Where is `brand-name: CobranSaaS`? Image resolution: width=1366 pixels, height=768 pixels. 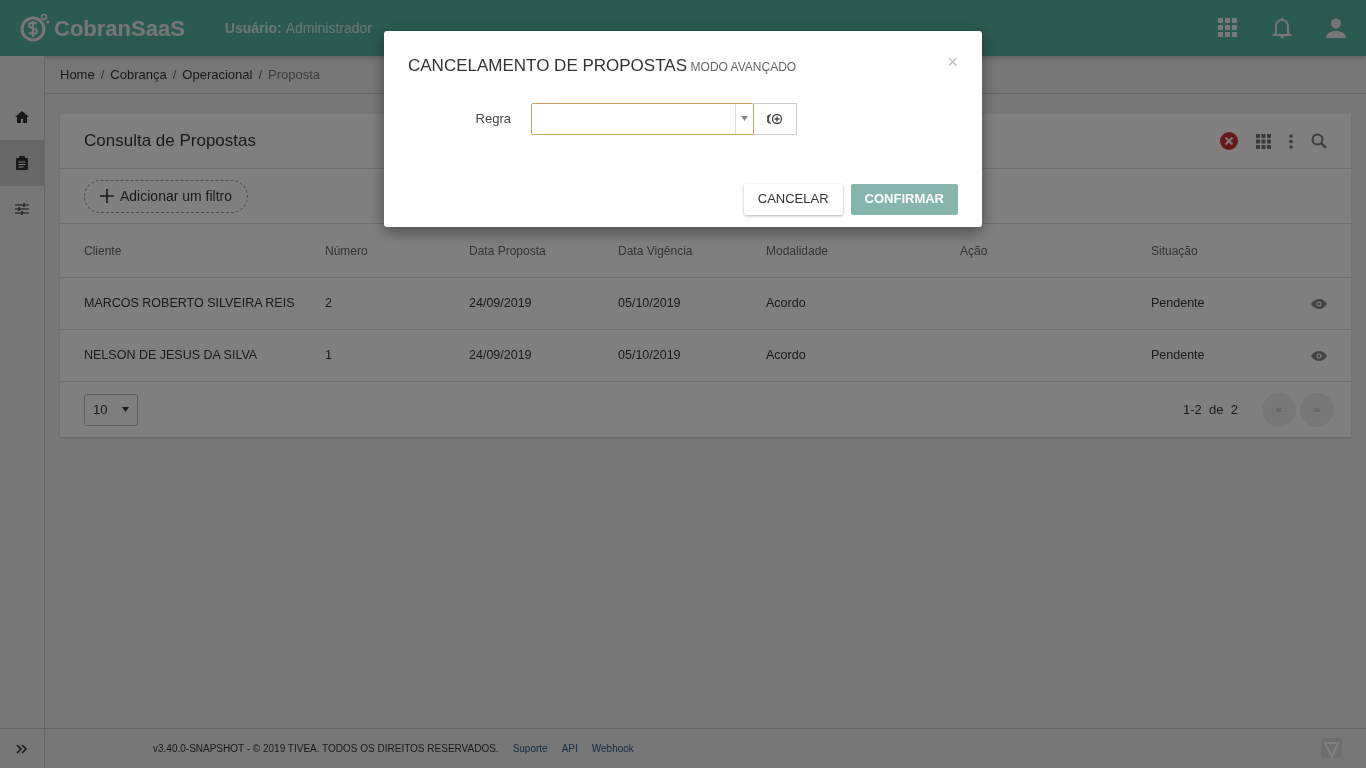 brand-name: CobranSaaS is located at coordinates (119, 28).